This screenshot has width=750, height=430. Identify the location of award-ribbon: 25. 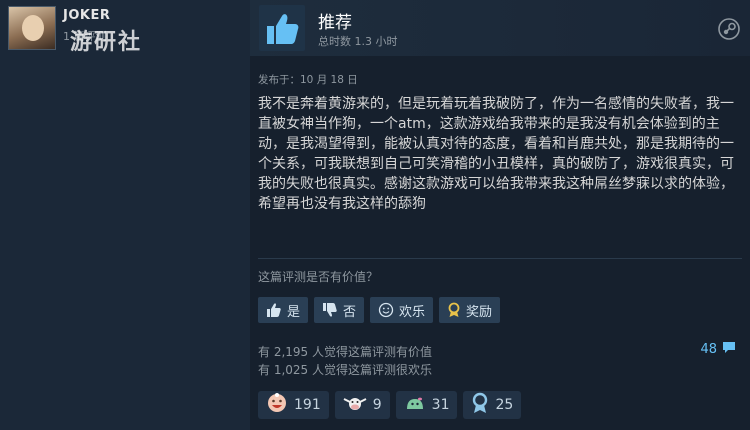
(492, 405).